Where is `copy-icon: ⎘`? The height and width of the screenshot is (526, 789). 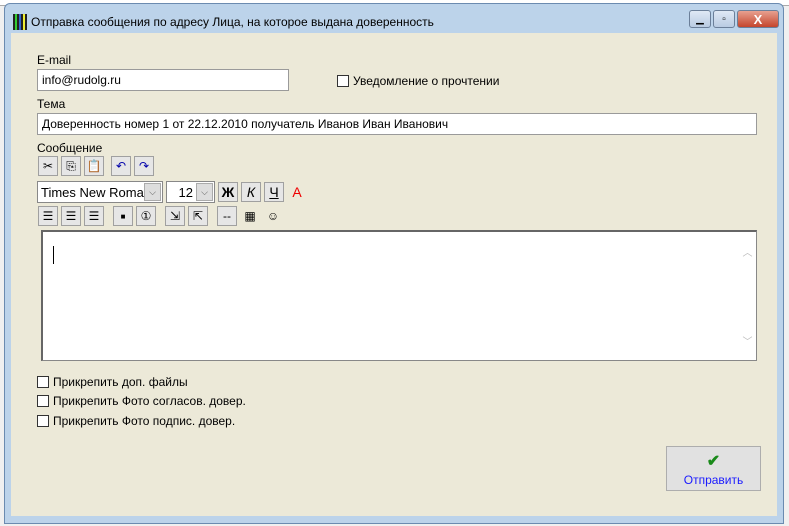
copy-icon: ⎘ is located at coordinates (71, 166).